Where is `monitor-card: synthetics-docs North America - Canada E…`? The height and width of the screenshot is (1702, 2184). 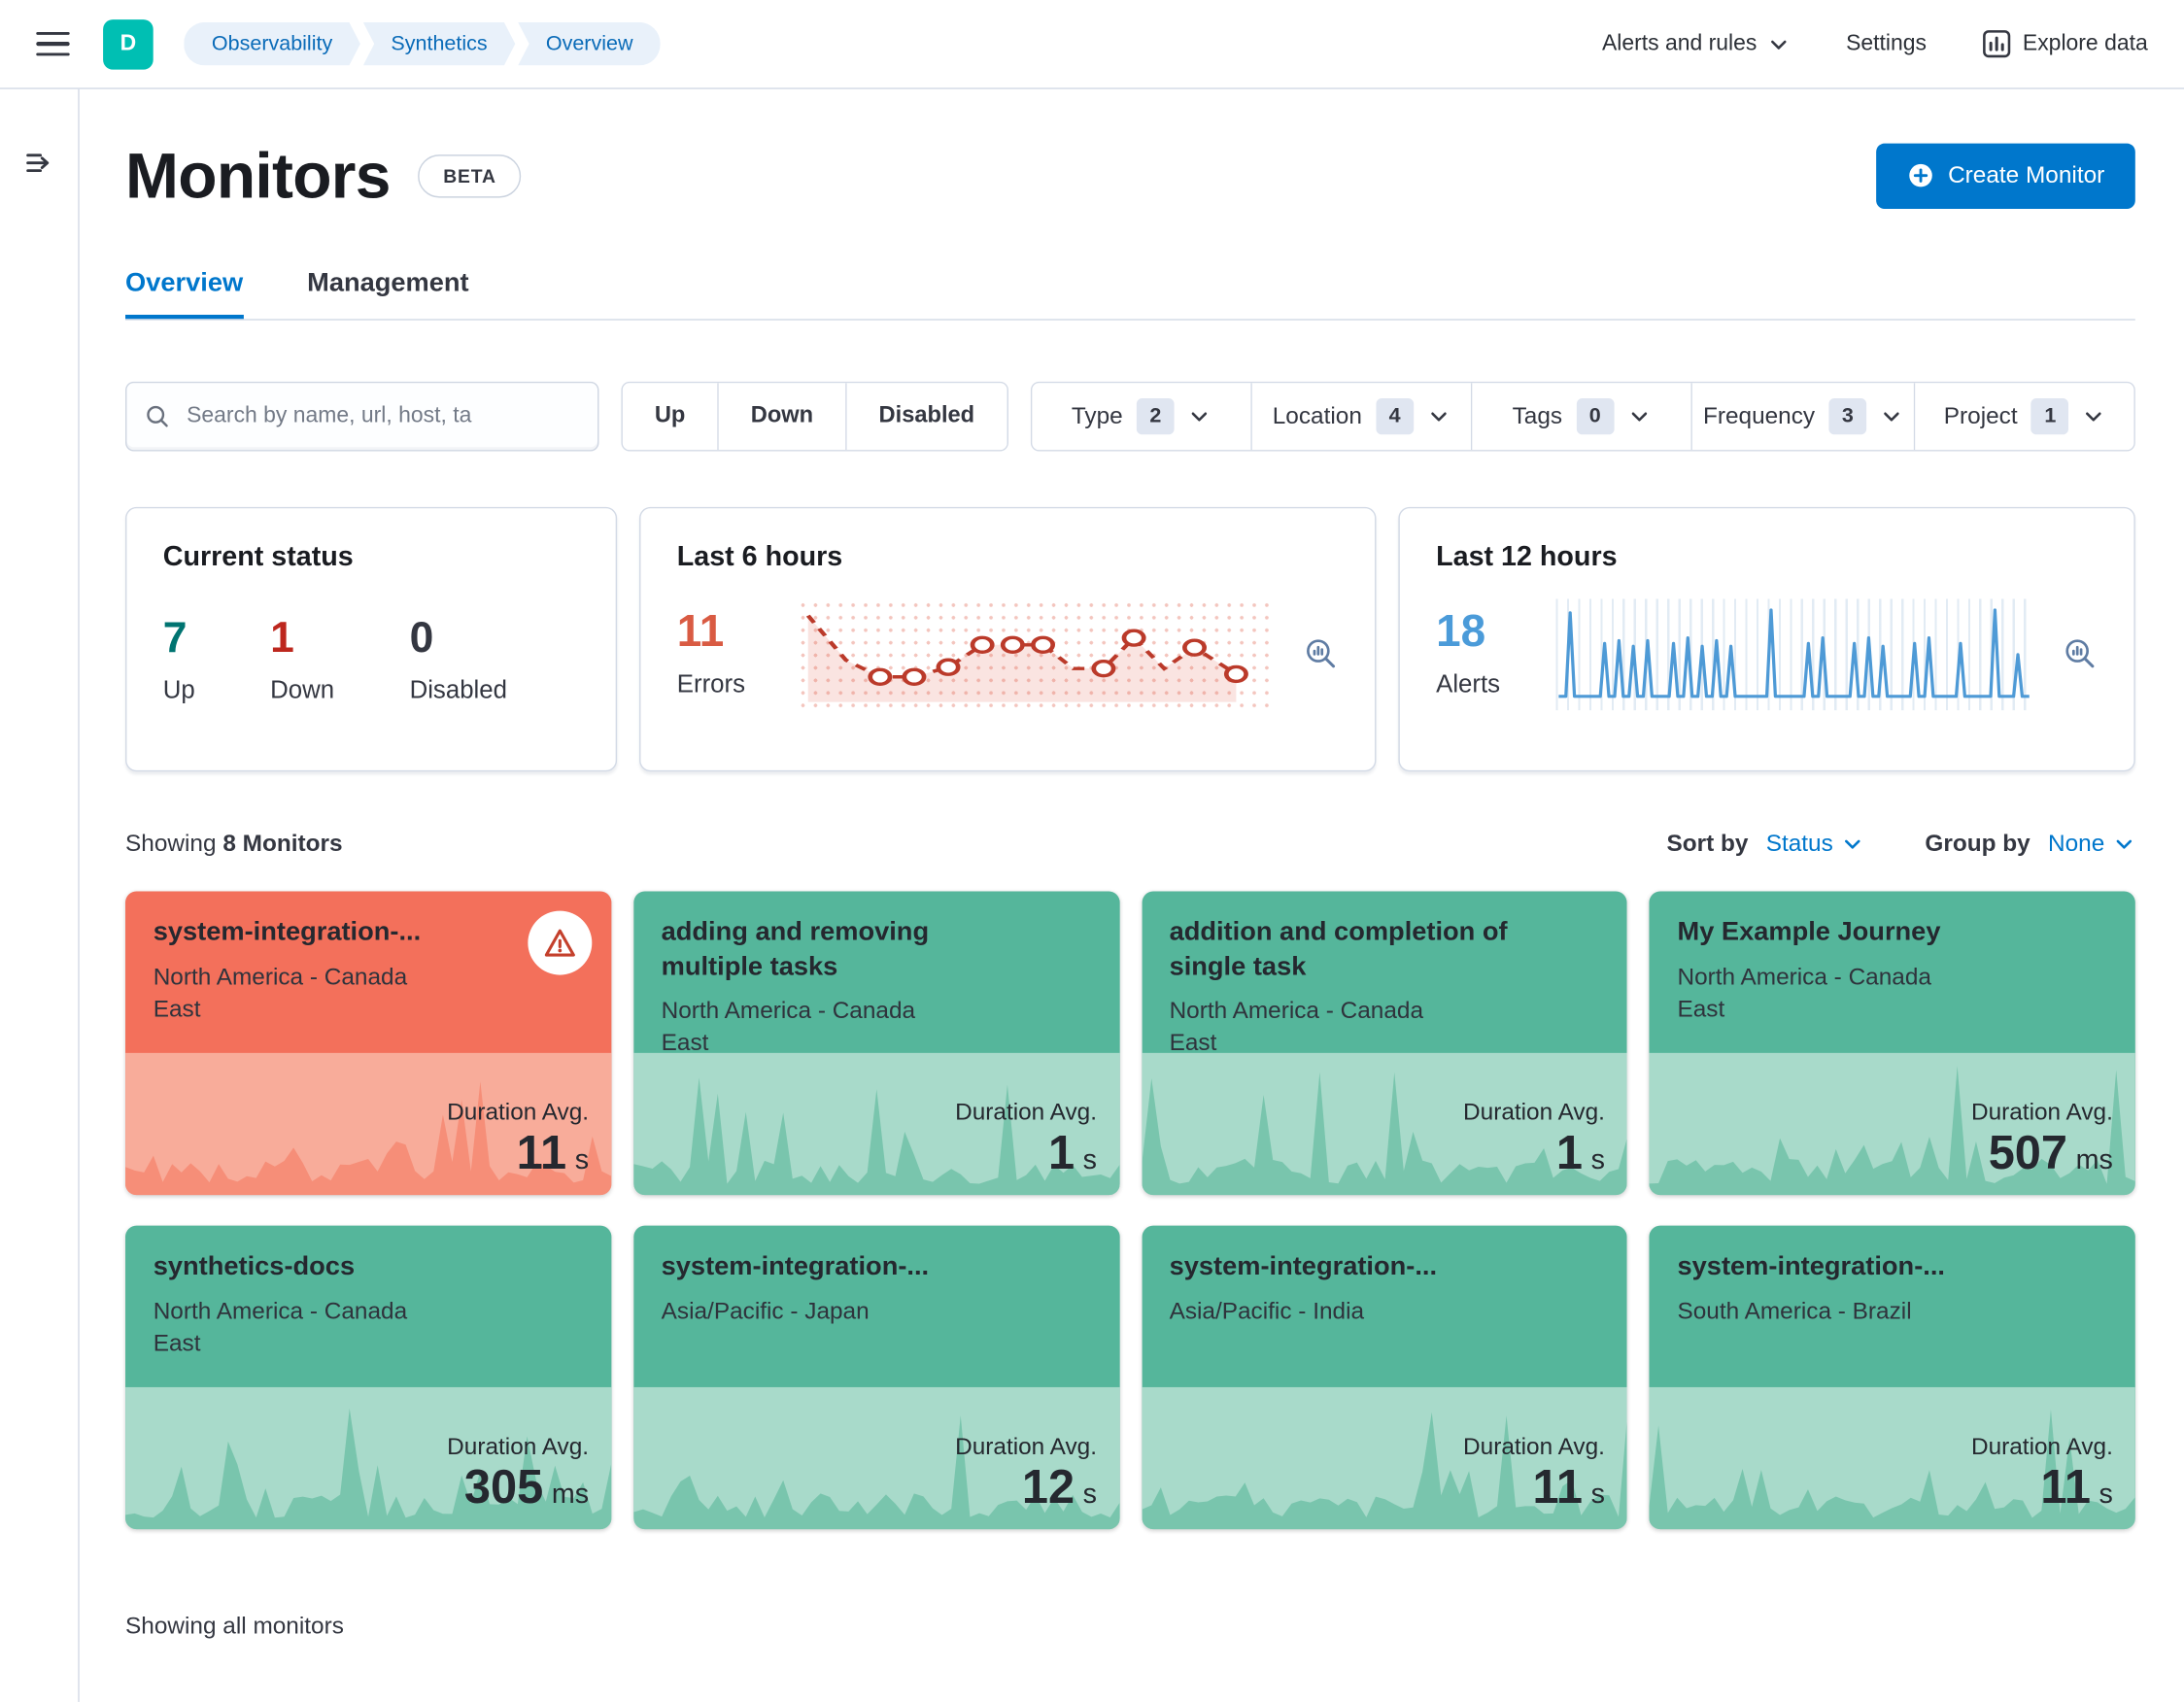
monitor-card: synthetics-docs North America - Canada E… is located at coordinates (368, 1377).